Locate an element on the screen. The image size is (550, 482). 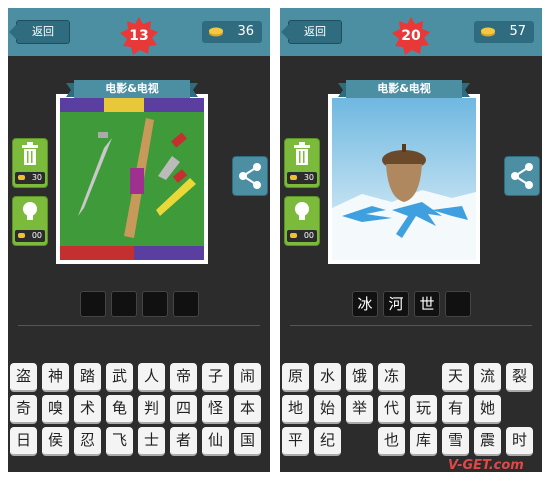
letter-tile: 忍 is located at coordinates (87, 441).